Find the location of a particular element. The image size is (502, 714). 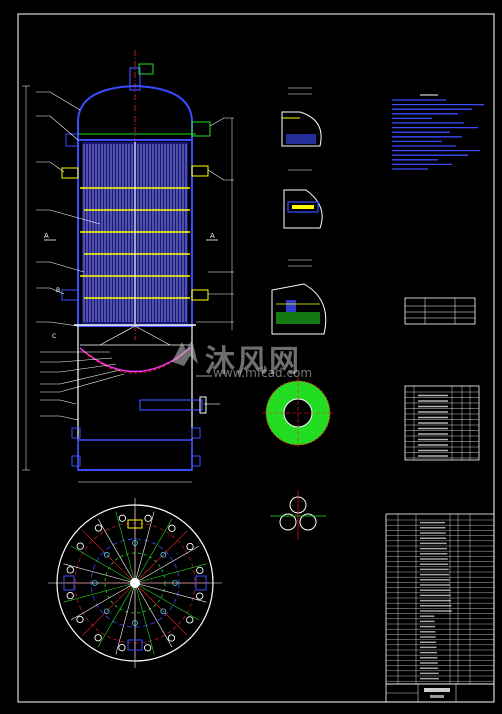

top-nozzle-flange is located at coordinates (146, 69).